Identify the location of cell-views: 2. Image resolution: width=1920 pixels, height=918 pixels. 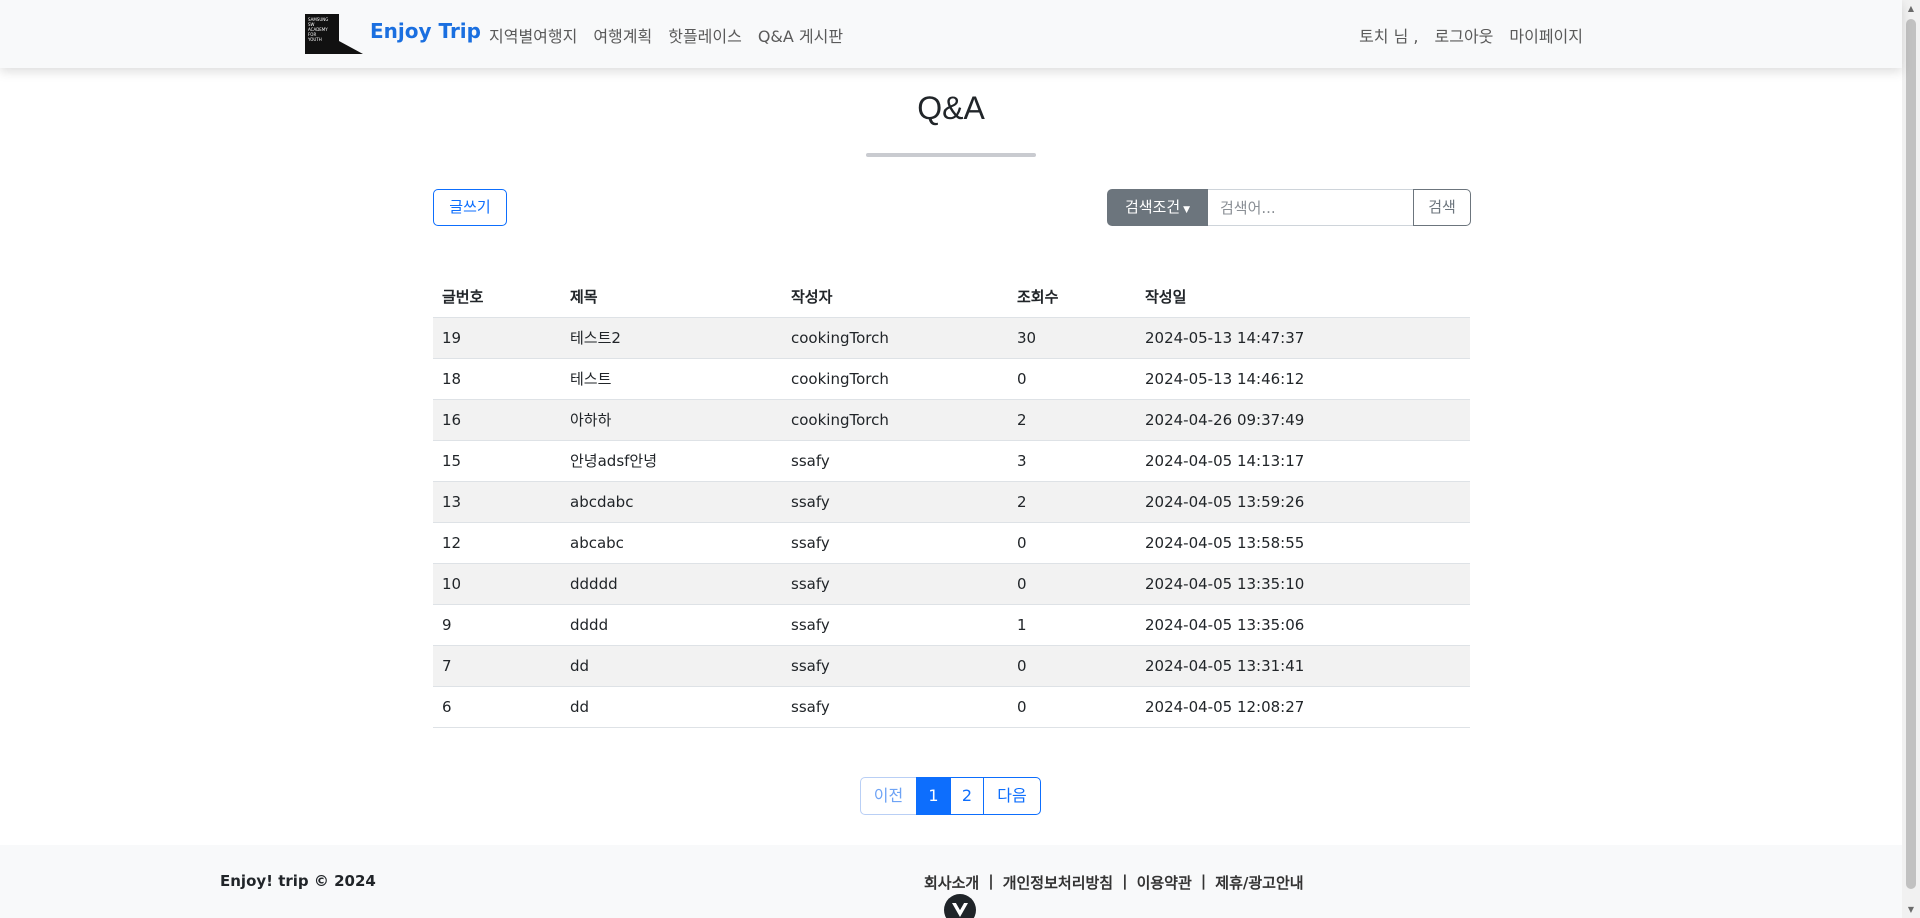
(1072, 420).